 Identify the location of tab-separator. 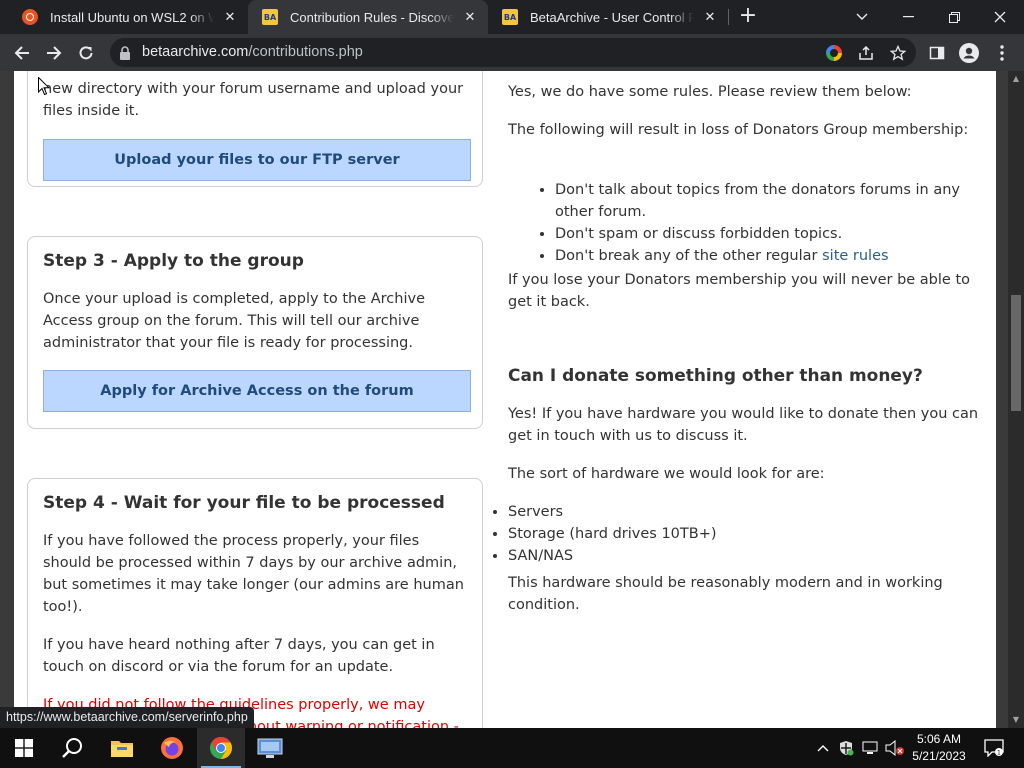
(728, 17).